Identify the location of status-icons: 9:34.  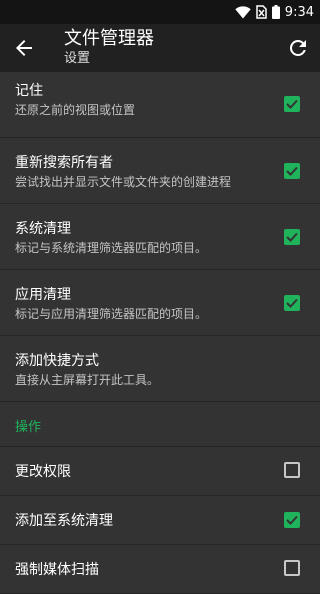
(274, 12).